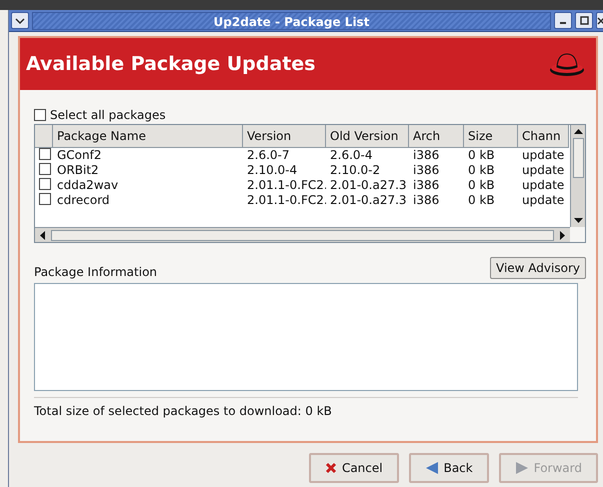 The image size is (603, 487). Describe the element at coordinates (78, 170) in the screenshot. I see `table-cell-text: ORBit2` at that location.